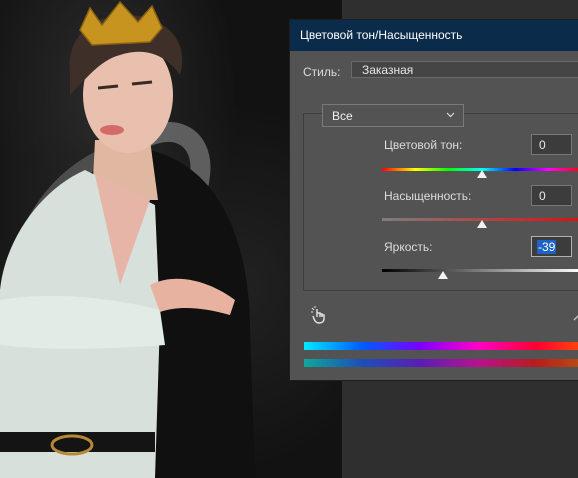  What do you see at coordinates (542, 196) in the screenshot?
I see `saturation-value: 0` at bounding box center [542, 196].